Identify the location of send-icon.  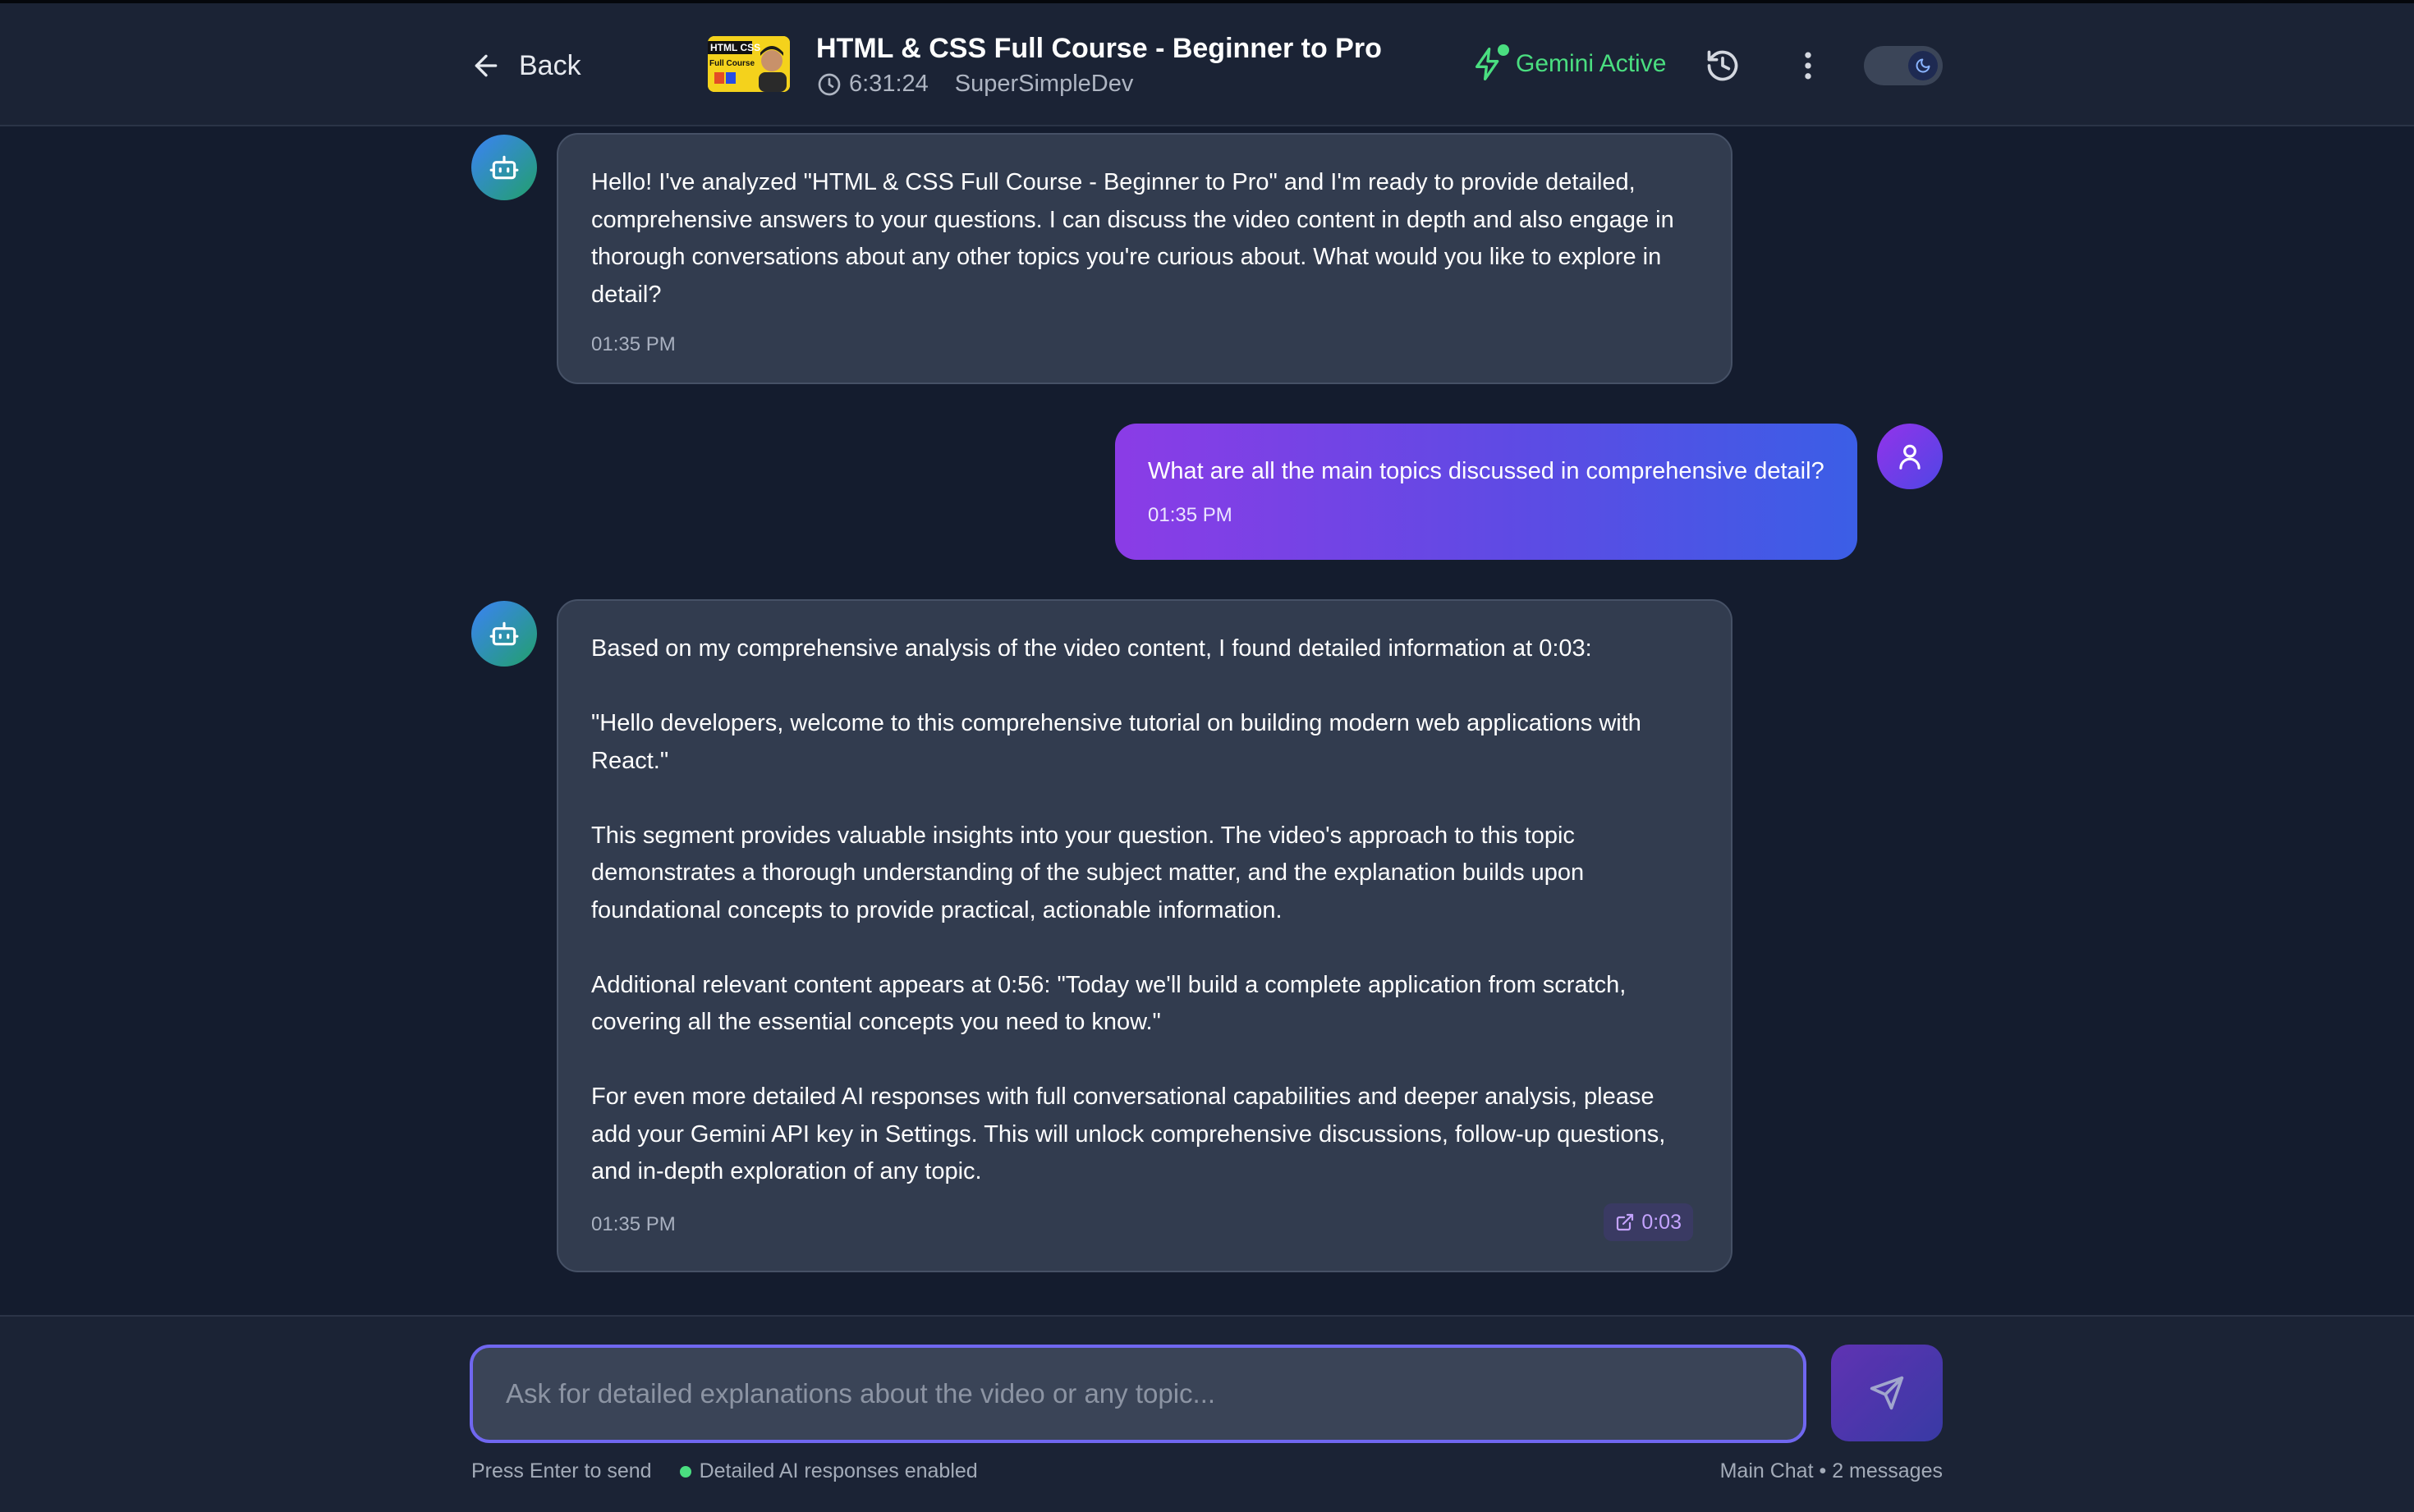
(1887, 1393).